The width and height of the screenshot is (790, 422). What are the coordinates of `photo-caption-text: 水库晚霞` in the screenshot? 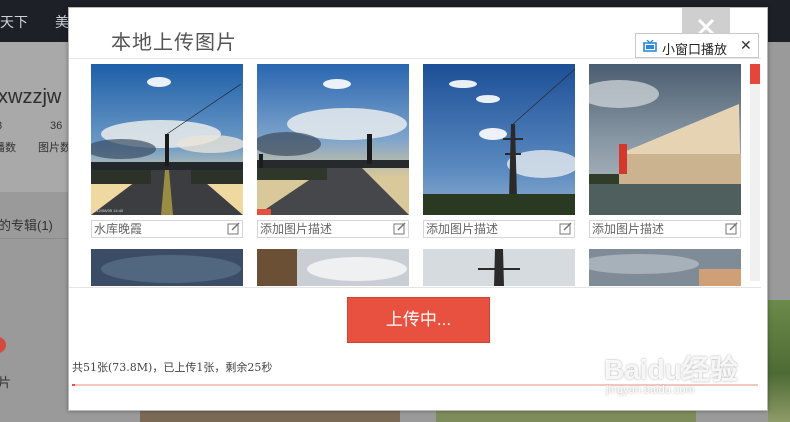 It's located at (118, 229).